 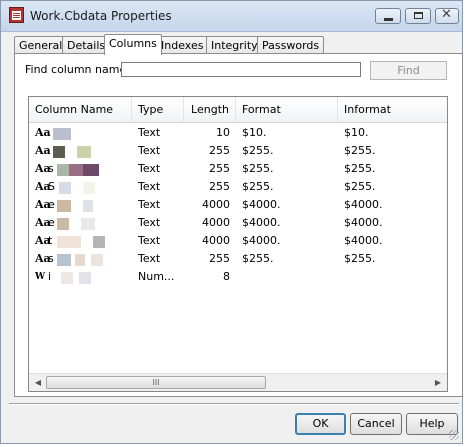 What do you see at coordinates (388, 19) in the screenshot?
I see `minimize-icon` at bounding box center [388, 19].